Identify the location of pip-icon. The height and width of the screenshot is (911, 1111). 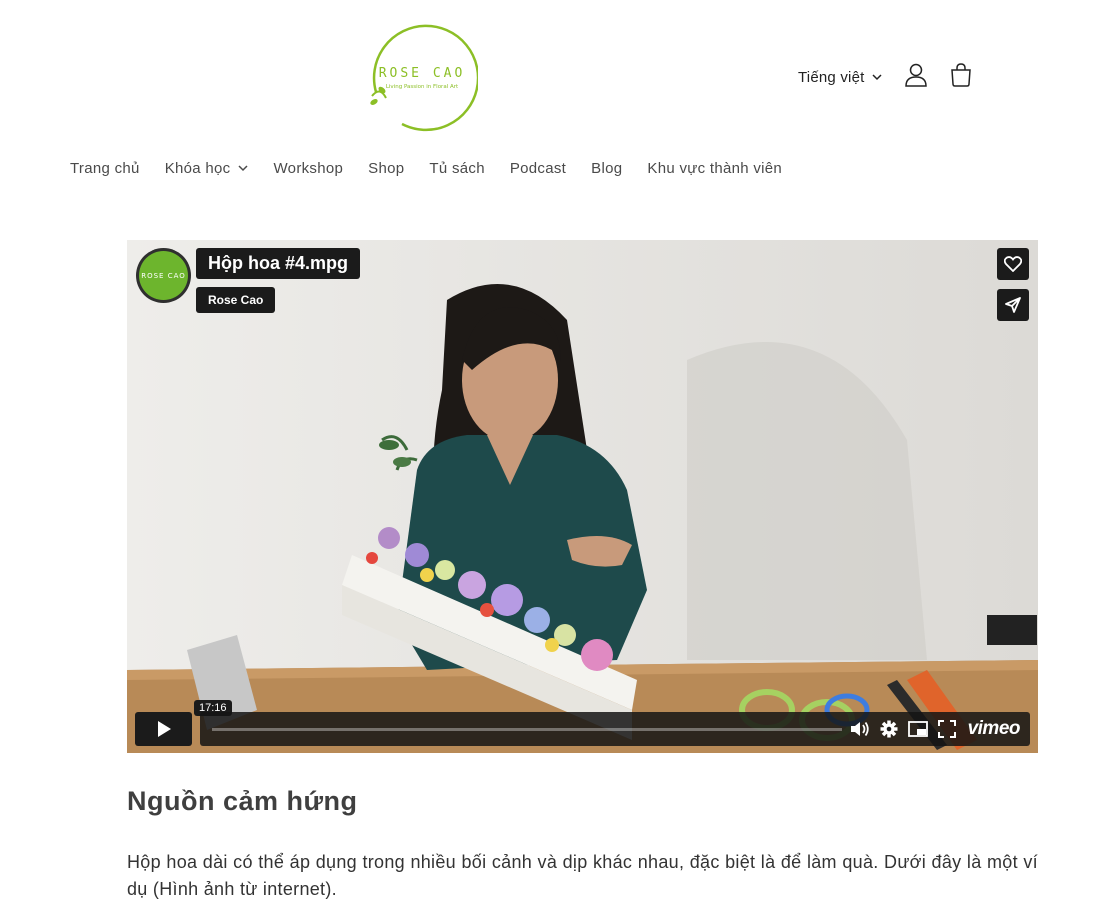
(917, 729).